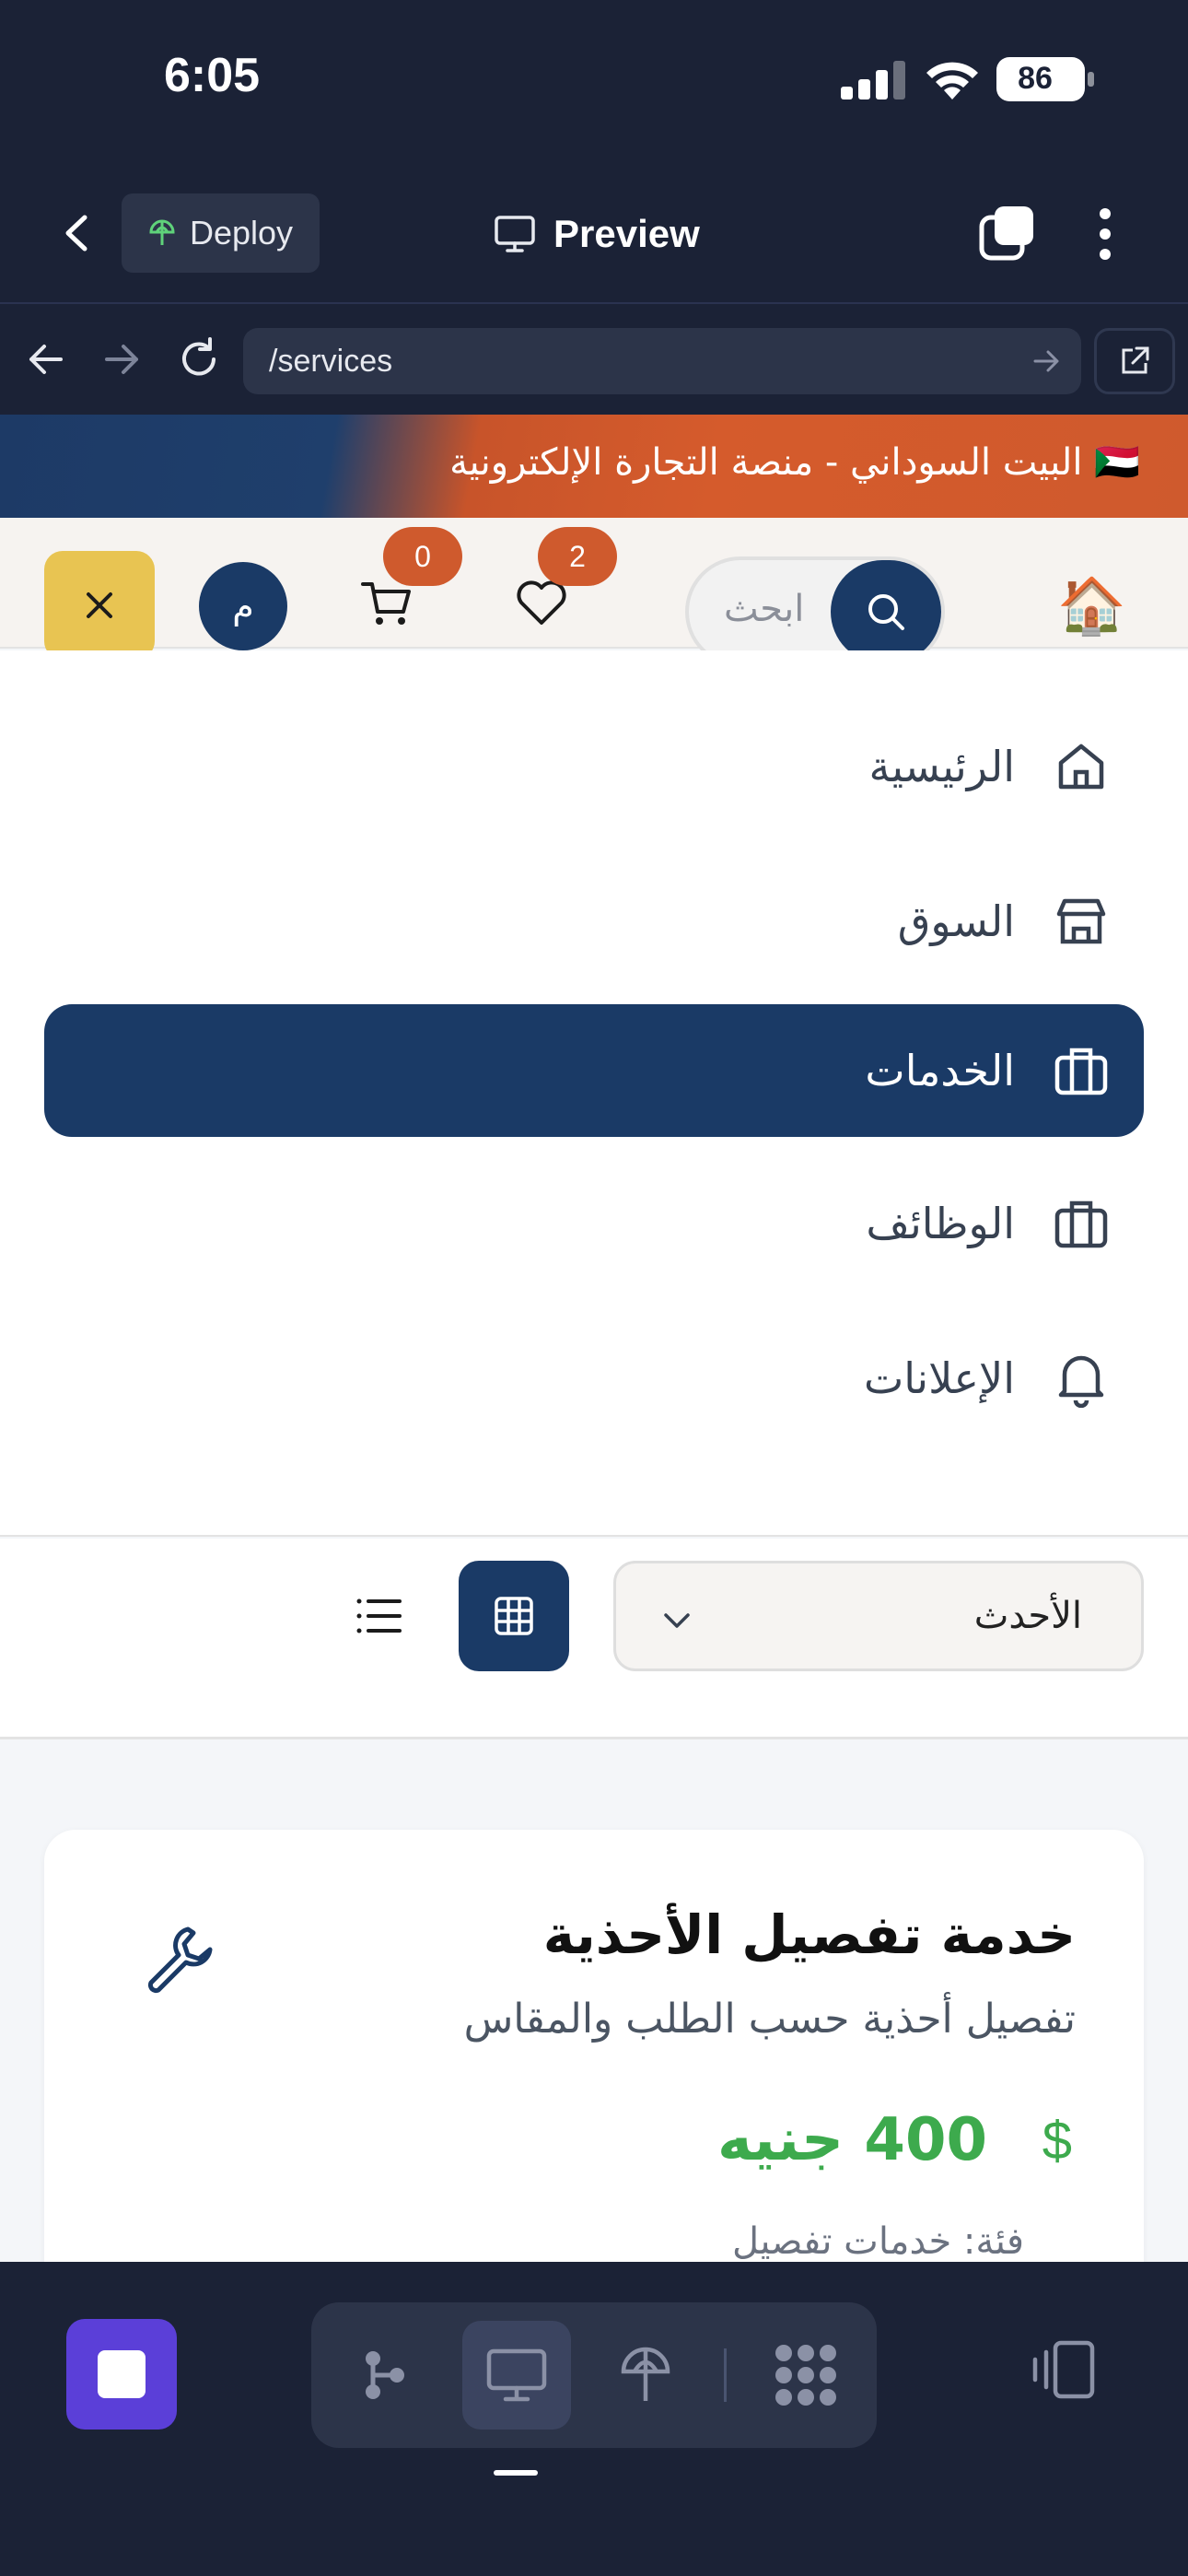 The height and width of the screenshot is (2576, 1188). What do you see at coordinates (873, 80) in the screenshot?
I see `cellular-signal-icon` at bounding box center [873, 80].